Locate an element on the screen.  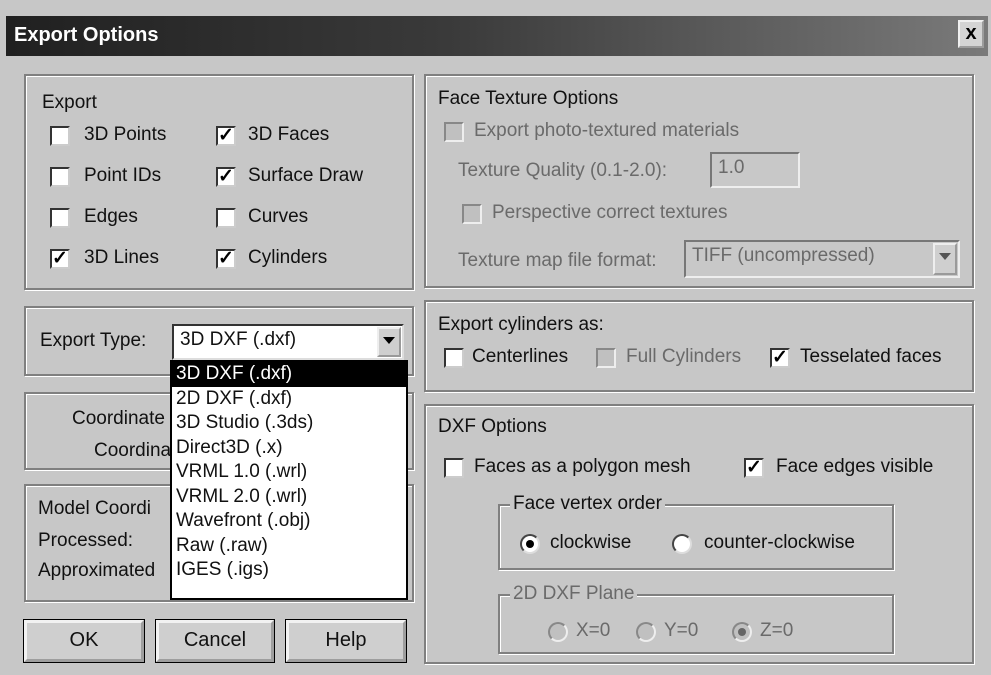
checkbox-surface-draw: ✓ is located at coordinates (226, 177).